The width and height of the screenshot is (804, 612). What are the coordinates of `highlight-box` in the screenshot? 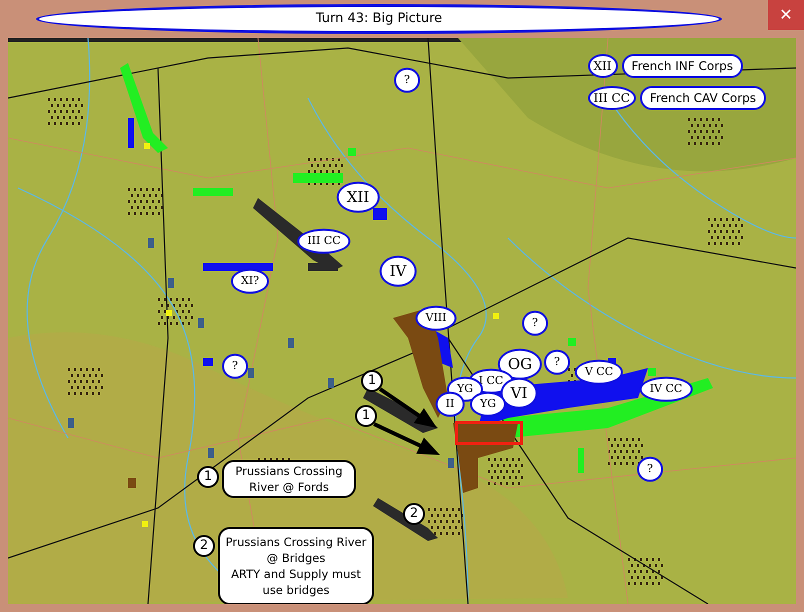 It's located at (489, 433).